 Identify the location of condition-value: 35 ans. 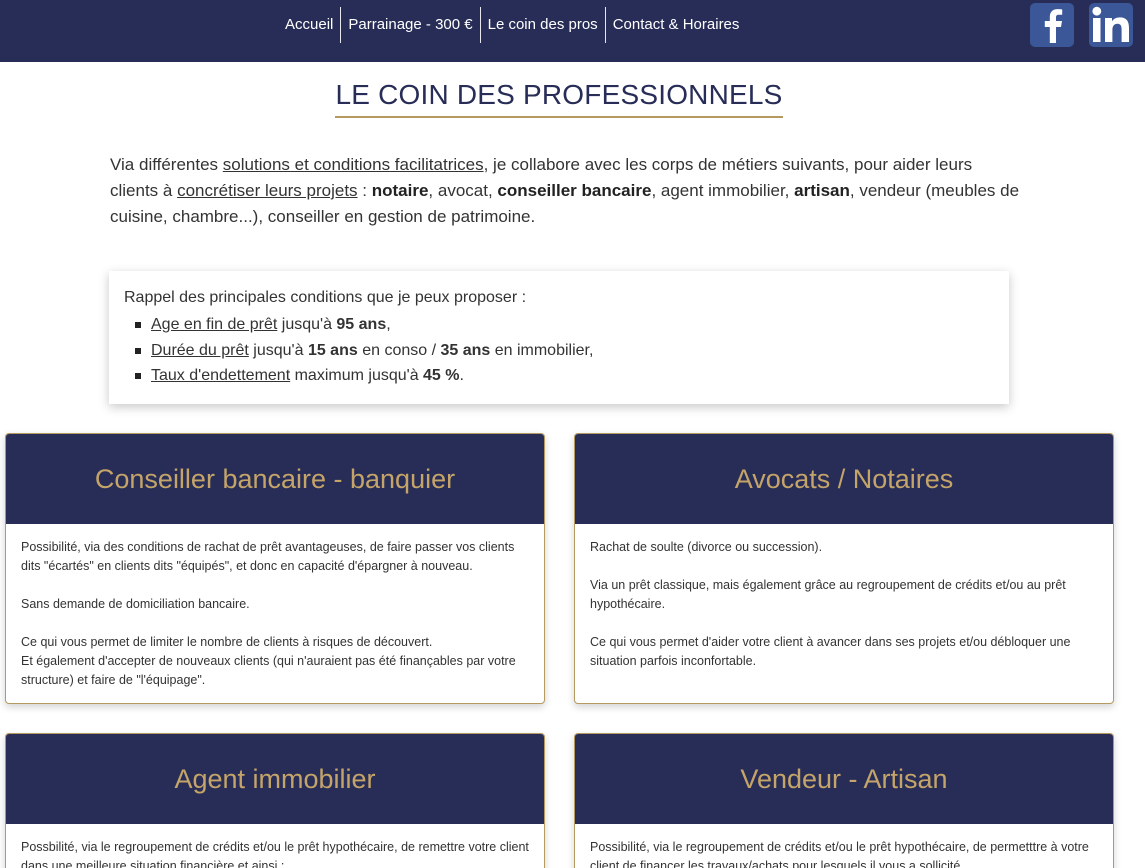
(465, 350).